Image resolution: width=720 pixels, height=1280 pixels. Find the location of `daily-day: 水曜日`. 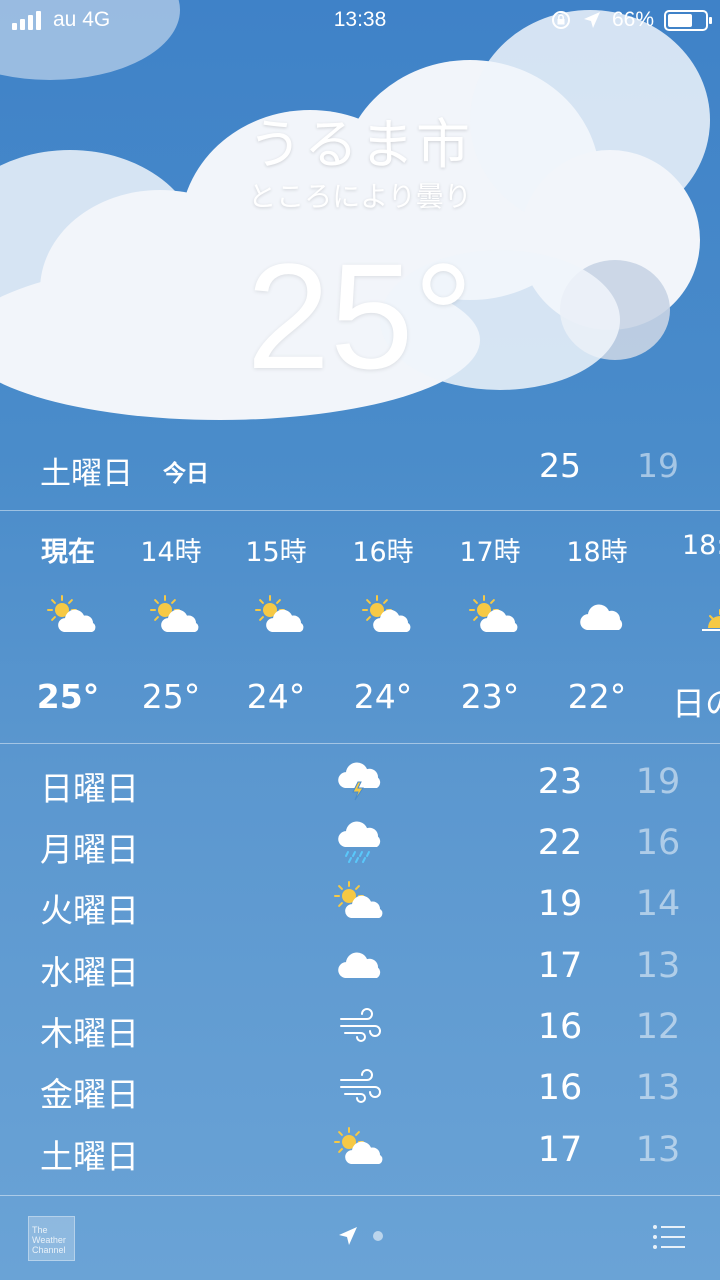

daily-day: 水曜日 is located at coordinates (89, 972).